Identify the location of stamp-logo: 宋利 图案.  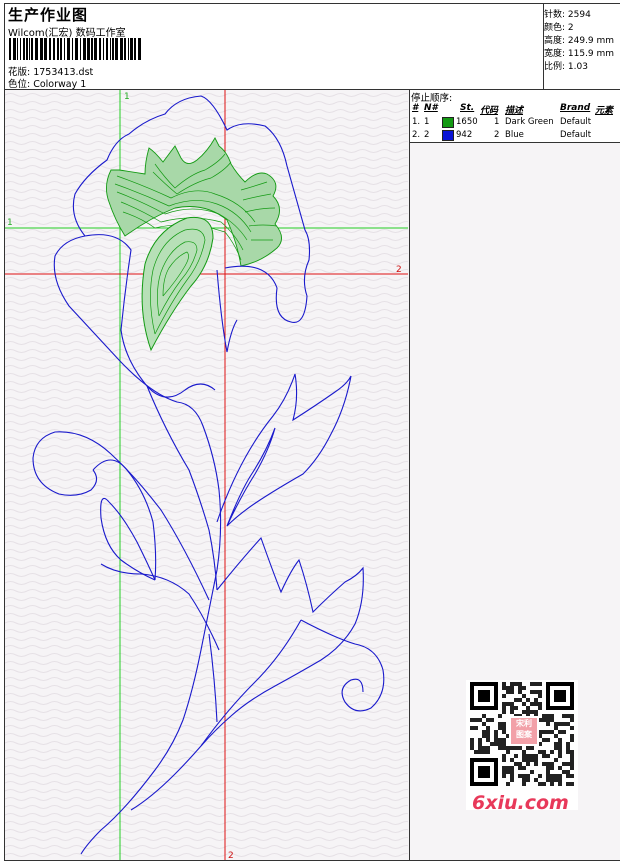
(524, 731).